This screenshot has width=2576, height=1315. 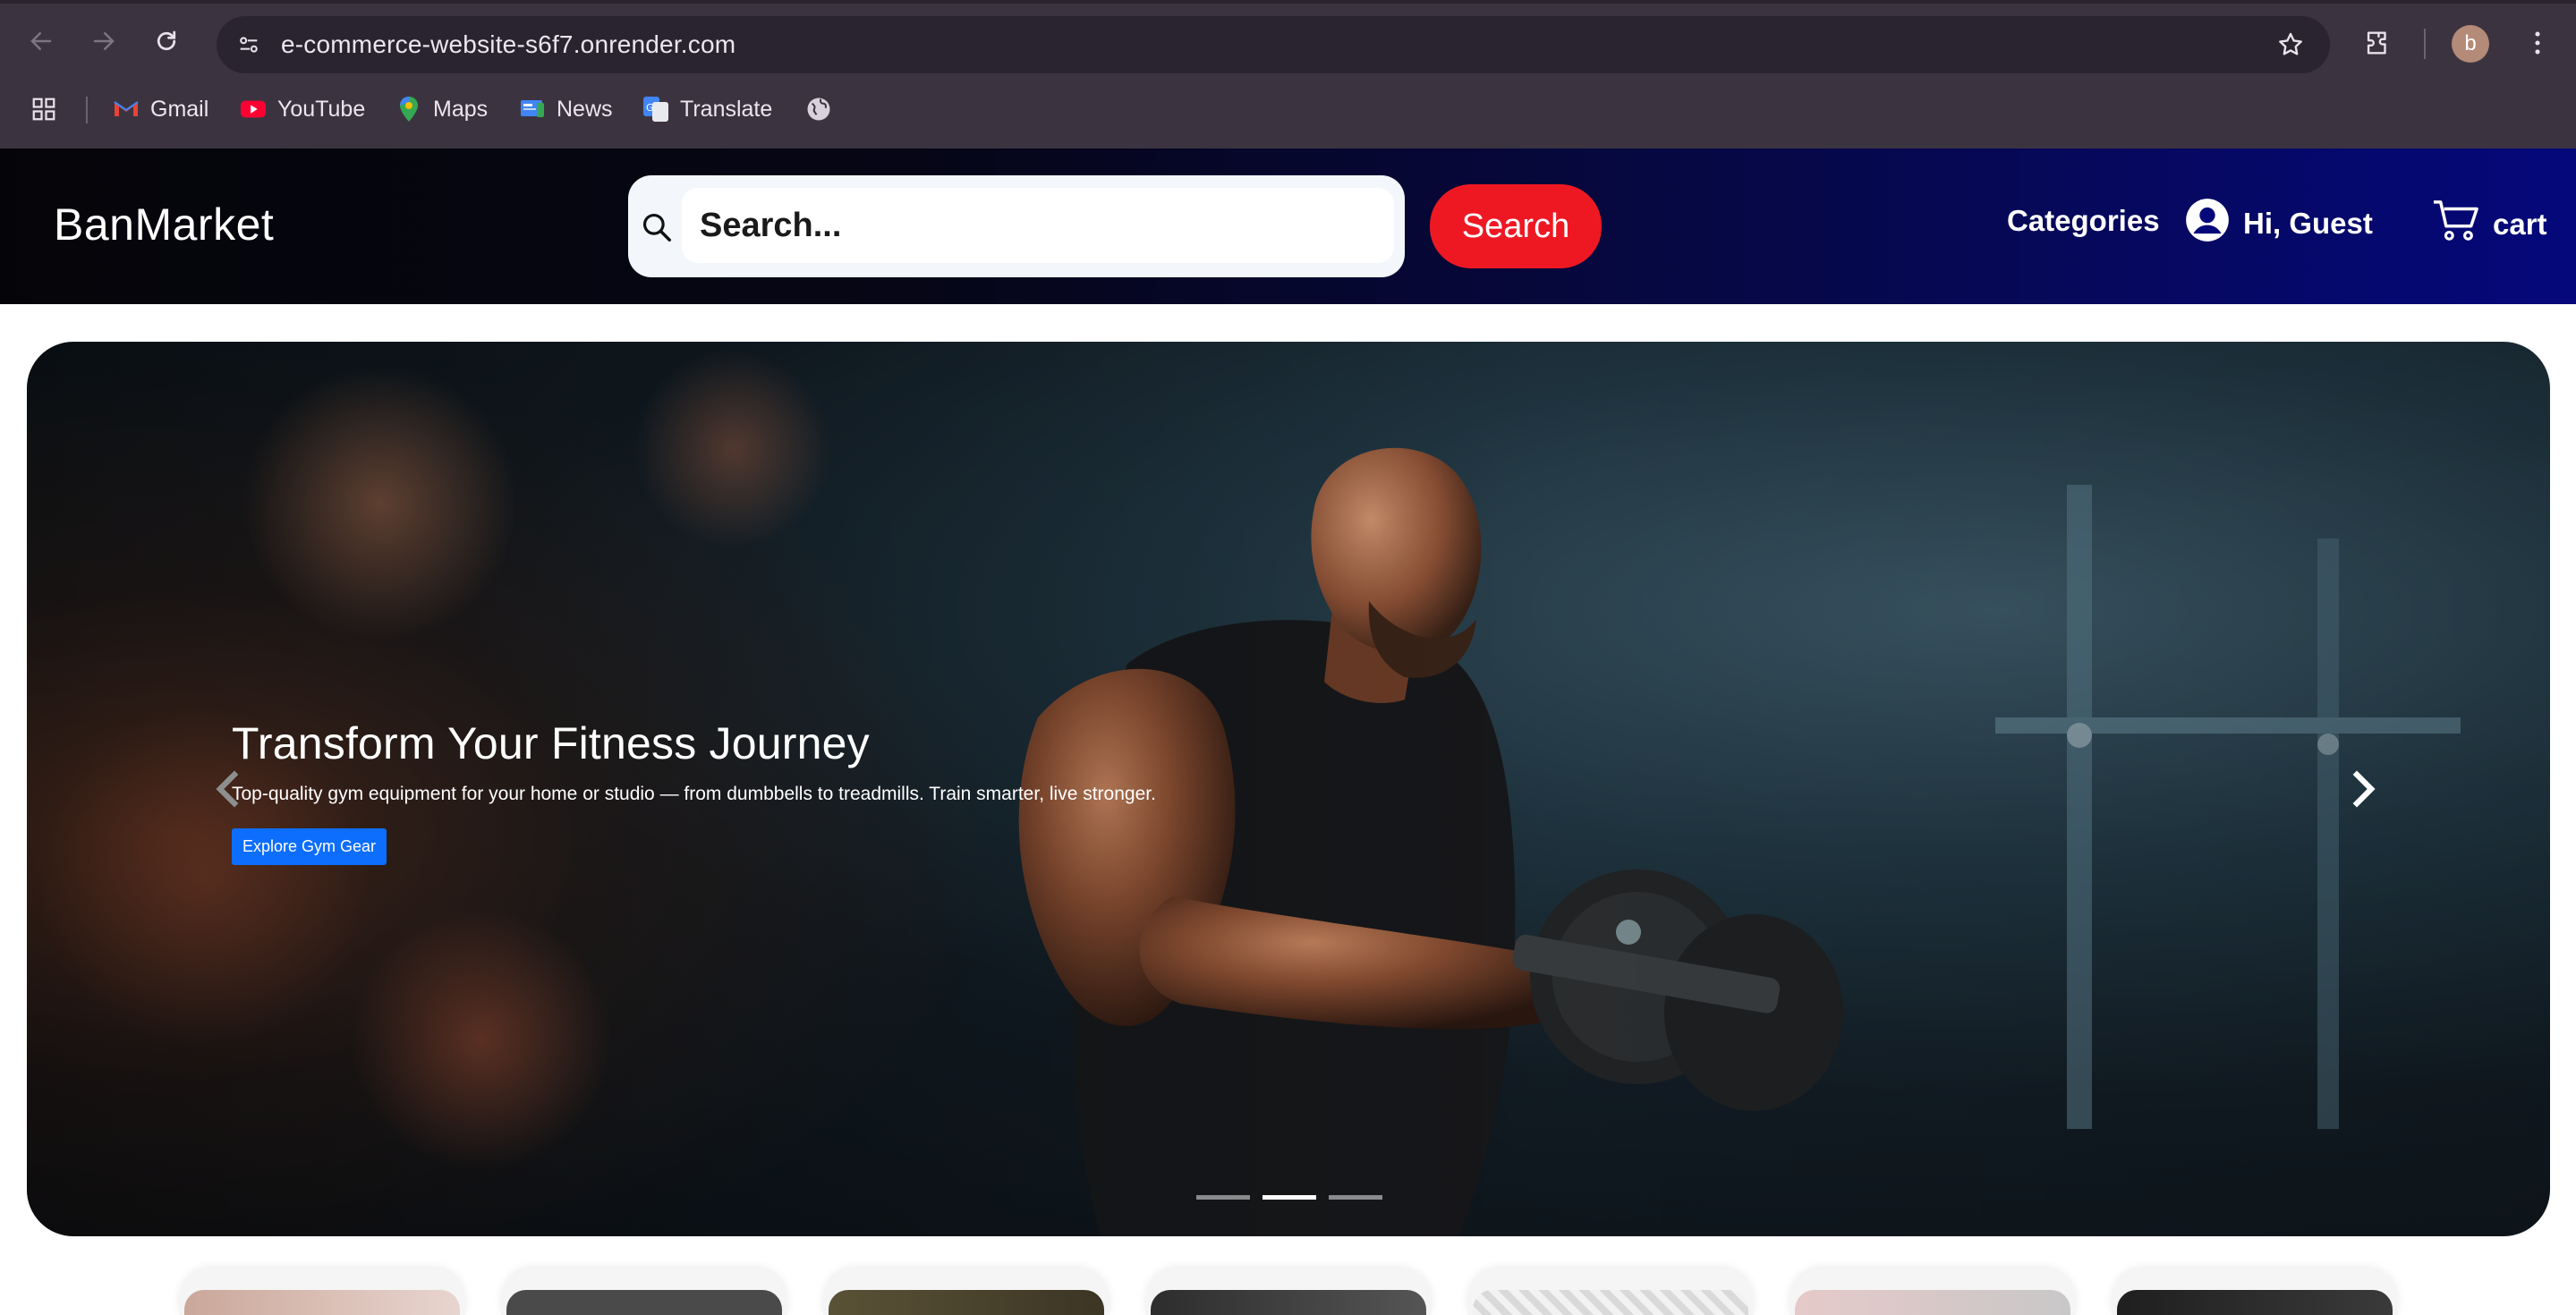 What do you see at coordinates (2489, 224) in the screenshot?
I see `cart-link: cart` at bounding box center [2489, 224].